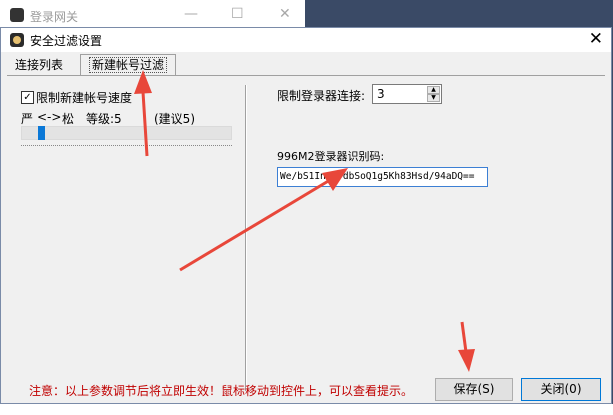 The width and height of the screenshot is (613, 415). Describe the element at coordinates (54, 17) in the screenshot. I see `background-window-title: 登录网关` at that location.